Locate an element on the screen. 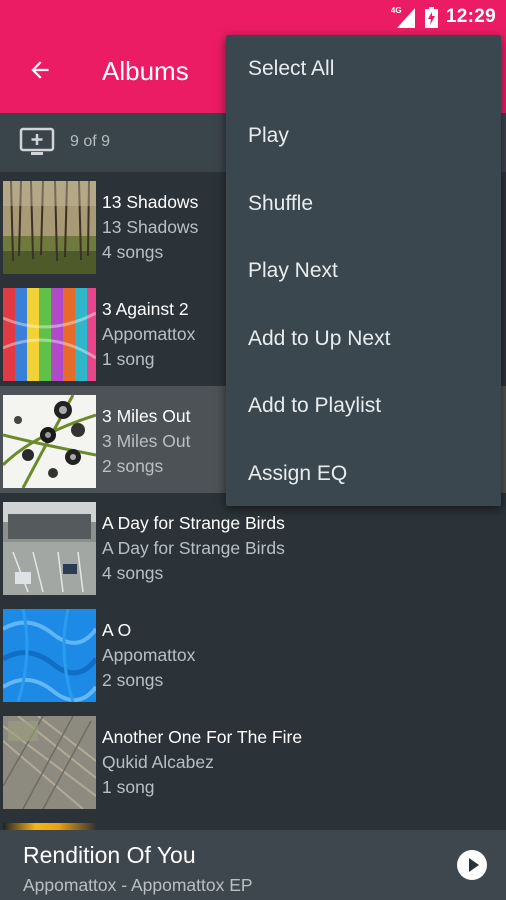  album-art-partial is located at coordinates (49, 826).